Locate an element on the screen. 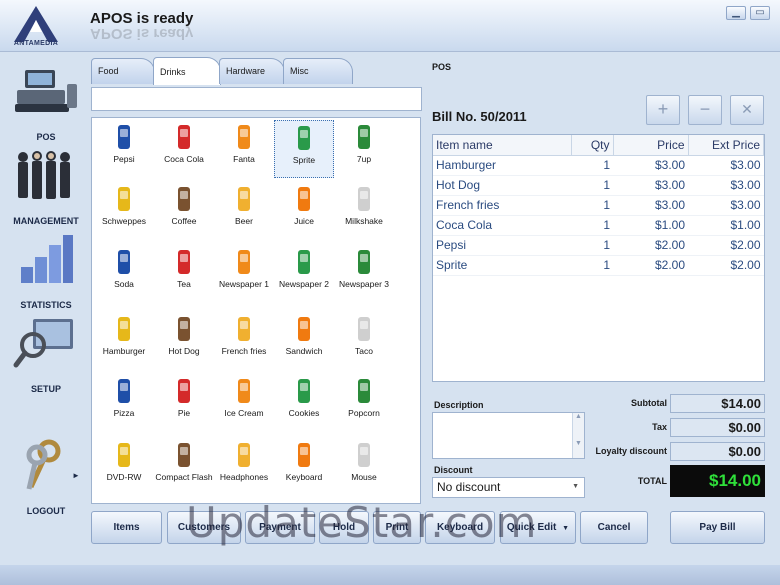 The image size is (780, 585). scroll-up-icon: ▲ is located at coordinates (578, 416).